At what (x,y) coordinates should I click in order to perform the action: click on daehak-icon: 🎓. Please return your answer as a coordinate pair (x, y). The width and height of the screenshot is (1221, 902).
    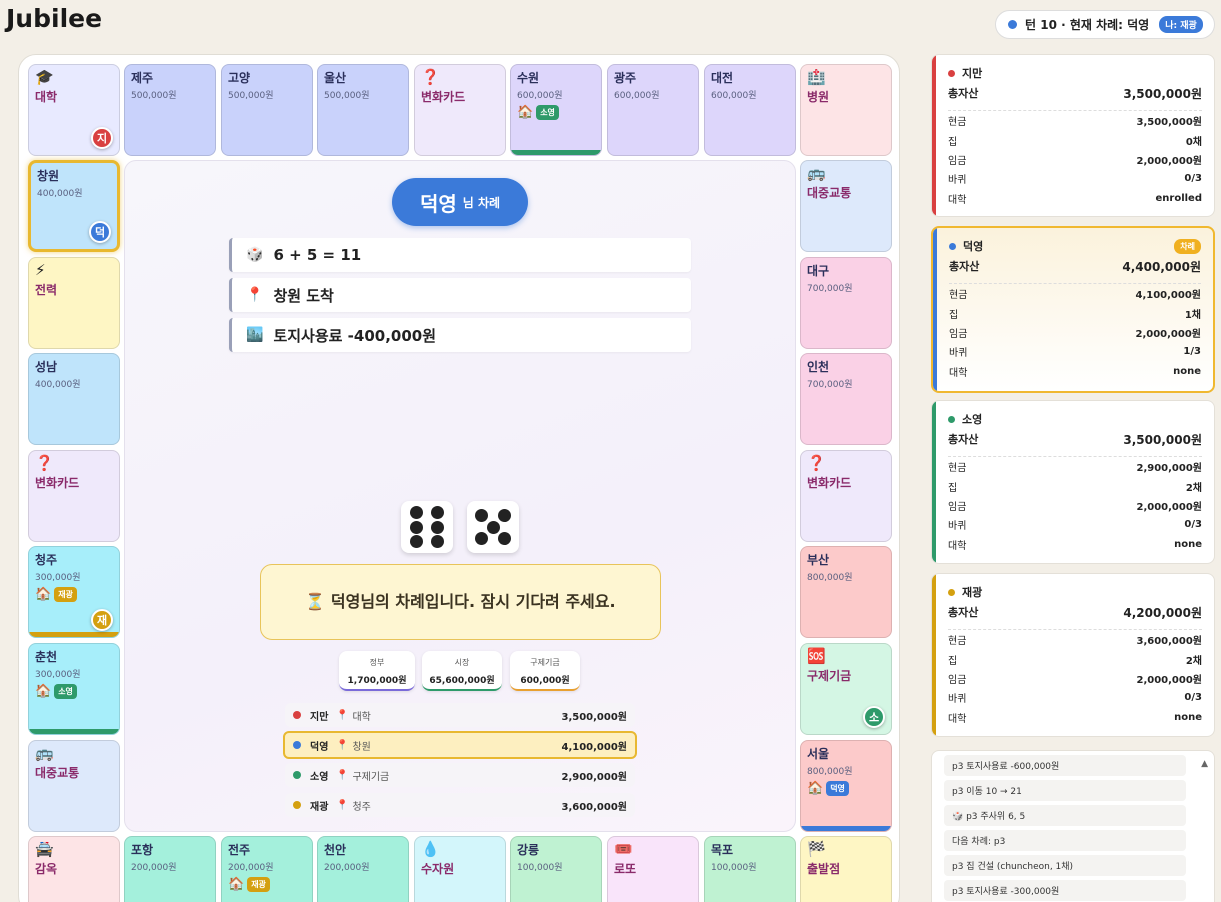
    Looking at the image, I should click on (44, 77).